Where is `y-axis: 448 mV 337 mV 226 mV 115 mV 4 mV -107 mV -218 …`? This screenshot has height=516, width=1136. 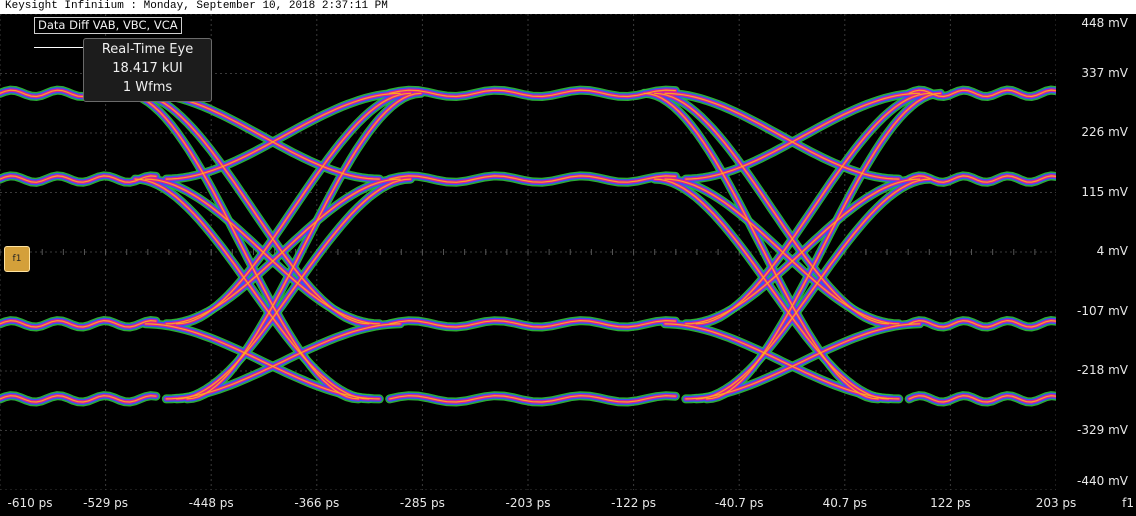 y-axis: 448 mV 337 mV 226 mV 115 mV 4 mV -107 mV -218 … is located at coordinates (1096, 252).